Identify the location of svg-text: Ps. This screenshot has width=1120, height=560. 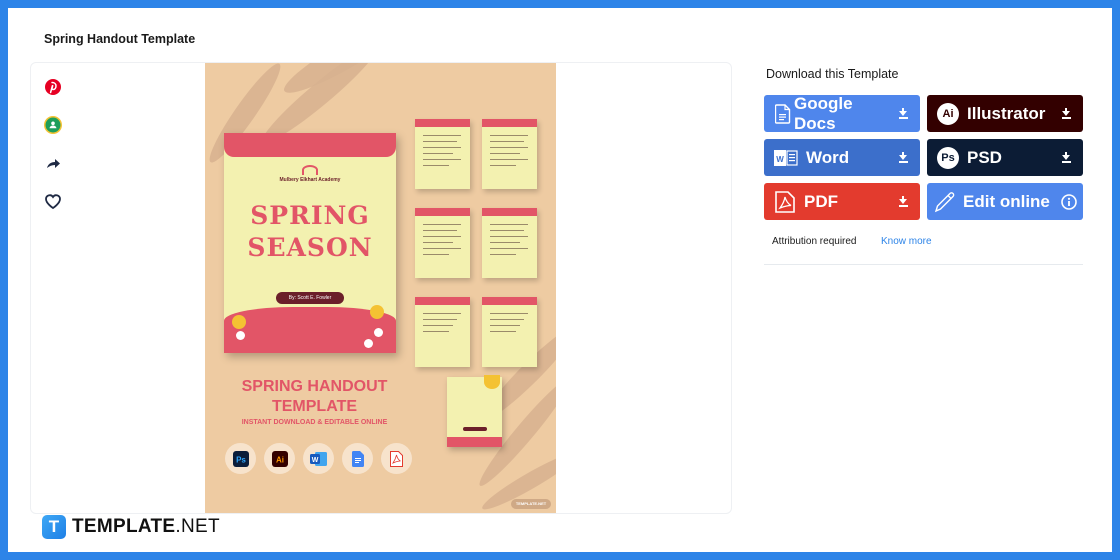
(241, 459).